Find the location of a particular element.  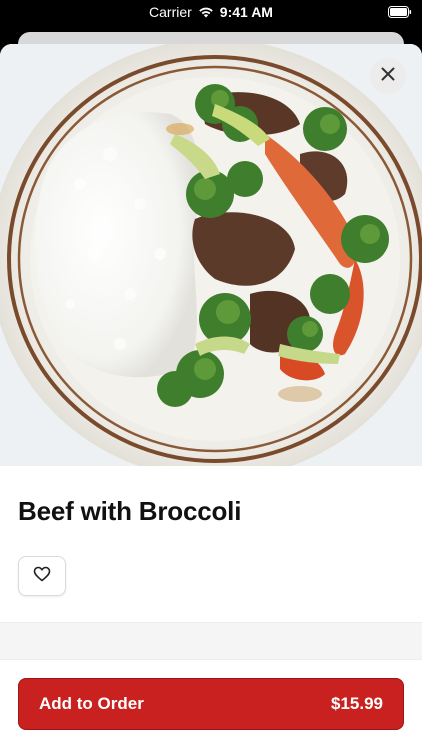

close-button is located at coordinates (388, 76).